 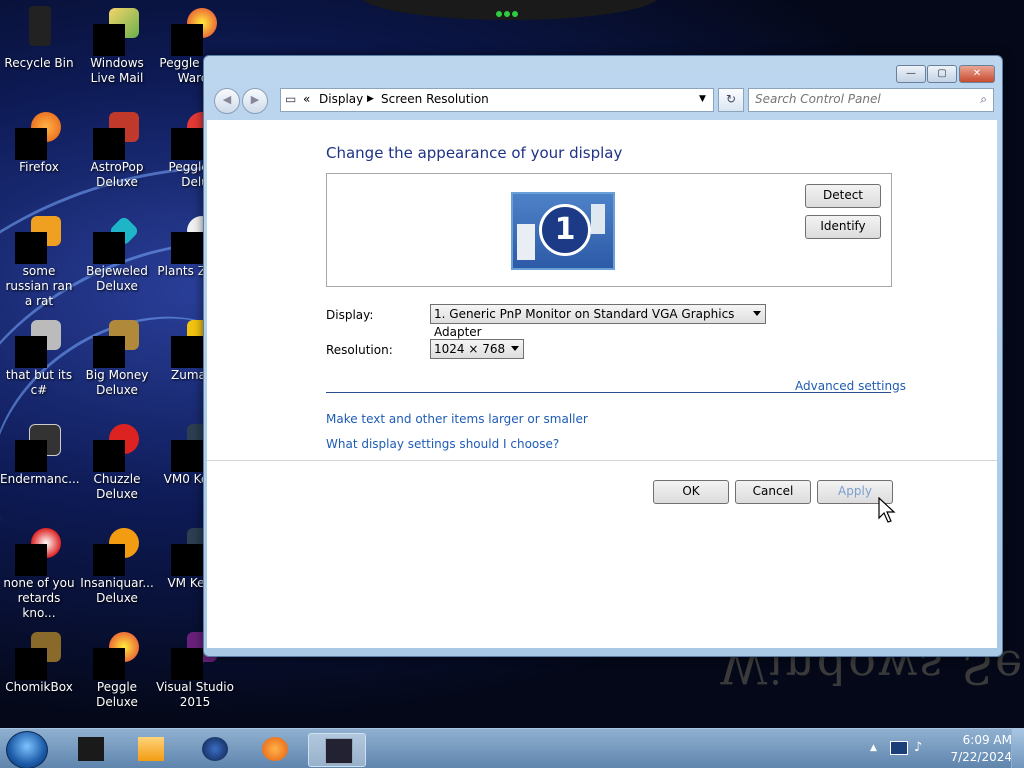 I want to click on monitor-preview-area: 1 Detect Identify, so click(x=609, y=230).